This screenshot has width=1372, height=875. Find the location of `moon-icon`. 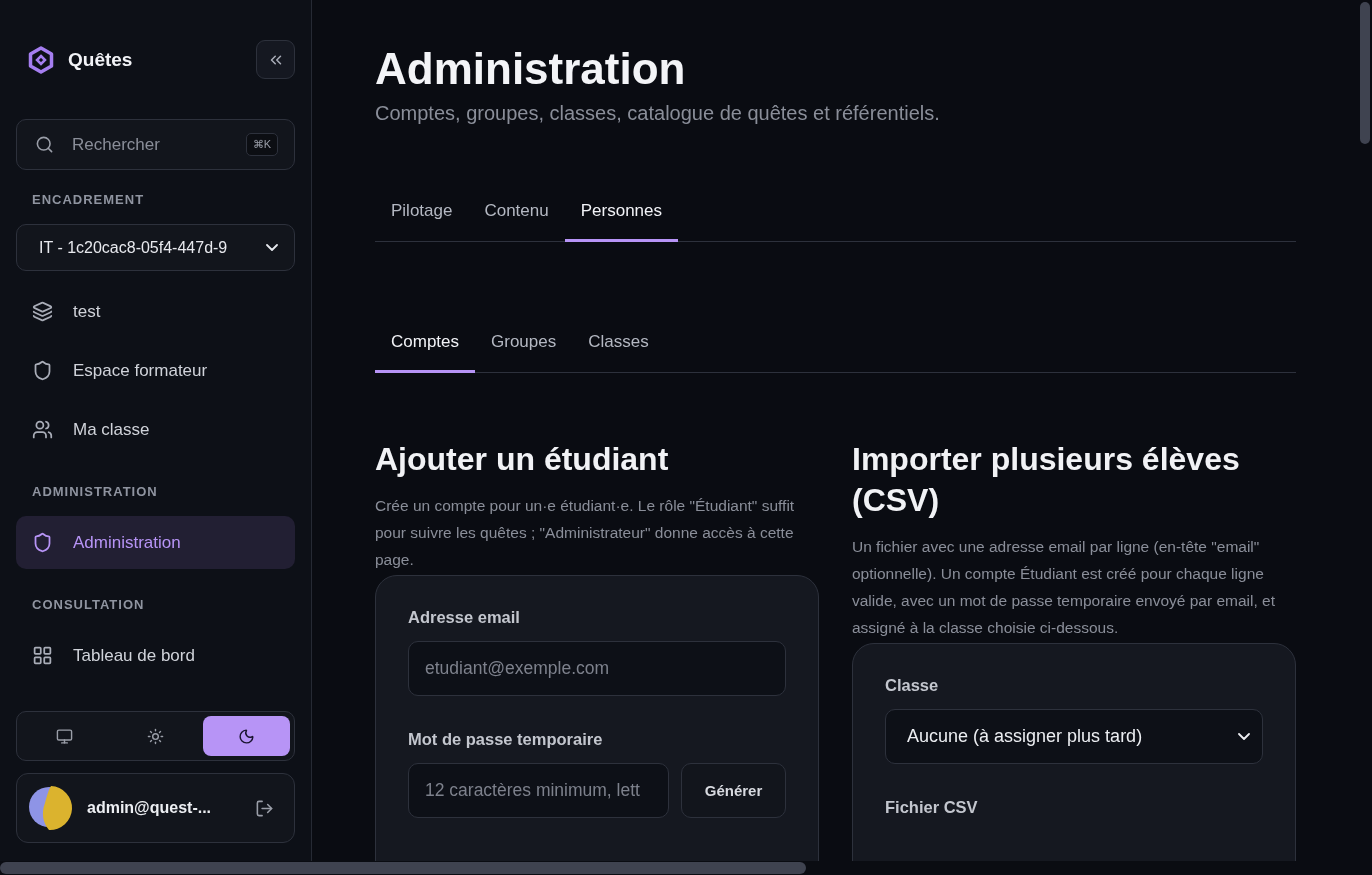

moon-icon is located at coordinates (246, 736).